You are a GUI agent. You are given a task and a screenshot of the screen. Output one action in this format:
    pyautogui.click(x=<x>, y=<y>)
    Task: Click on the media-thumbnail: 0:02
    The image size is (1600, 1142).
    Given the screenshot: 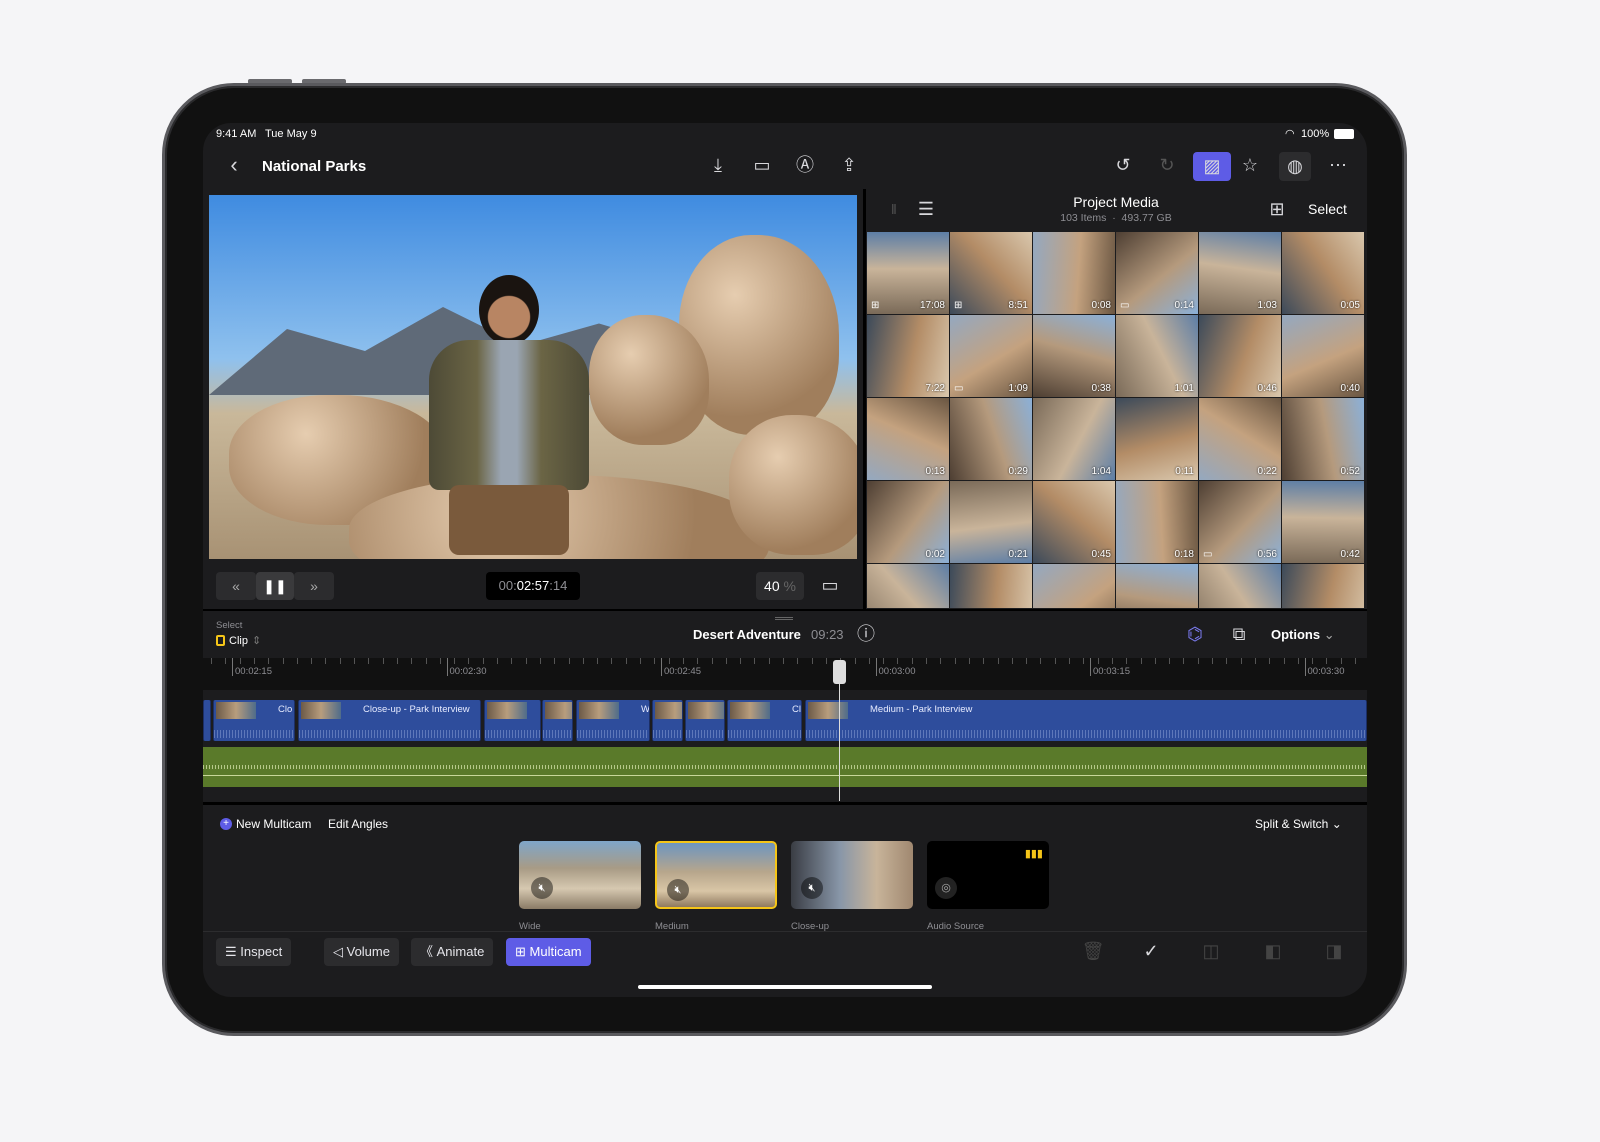 What is the action you would take?
    pyautogui.click(x=908, y=522)
    